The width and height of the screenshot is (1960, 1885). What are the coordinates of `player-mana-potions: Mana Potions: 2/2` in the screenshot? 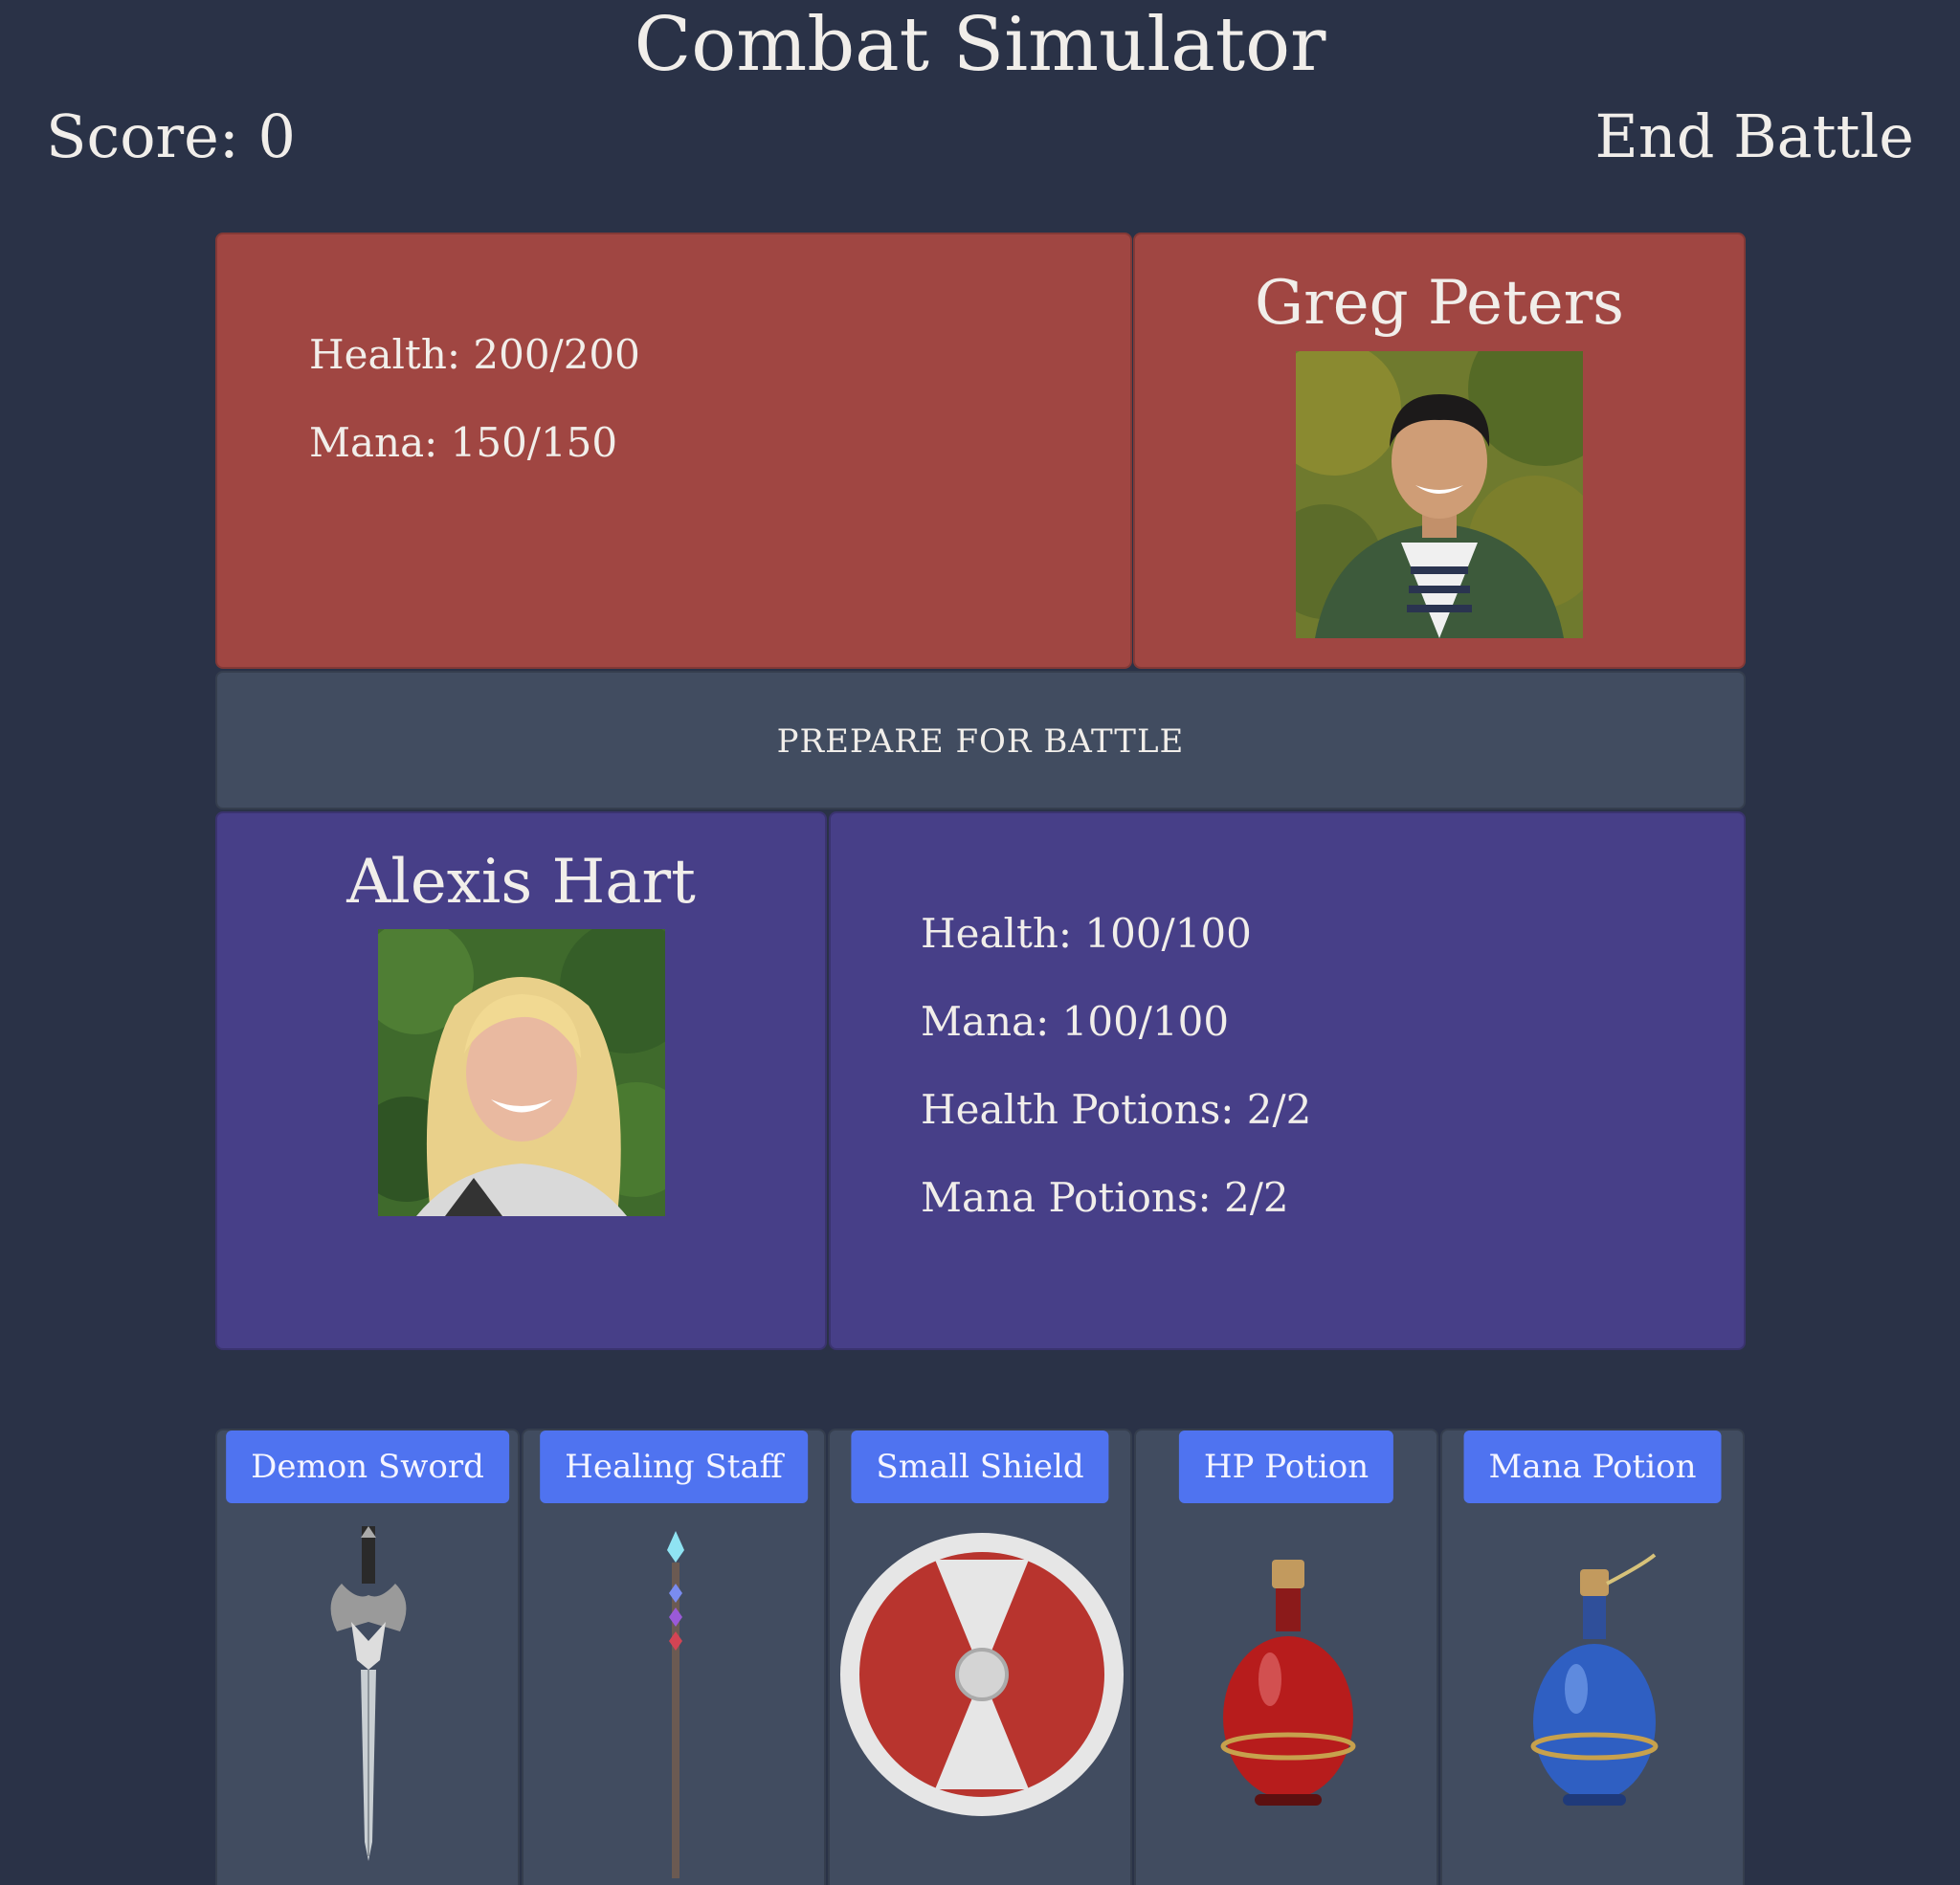 It's located at (1105, 1198).